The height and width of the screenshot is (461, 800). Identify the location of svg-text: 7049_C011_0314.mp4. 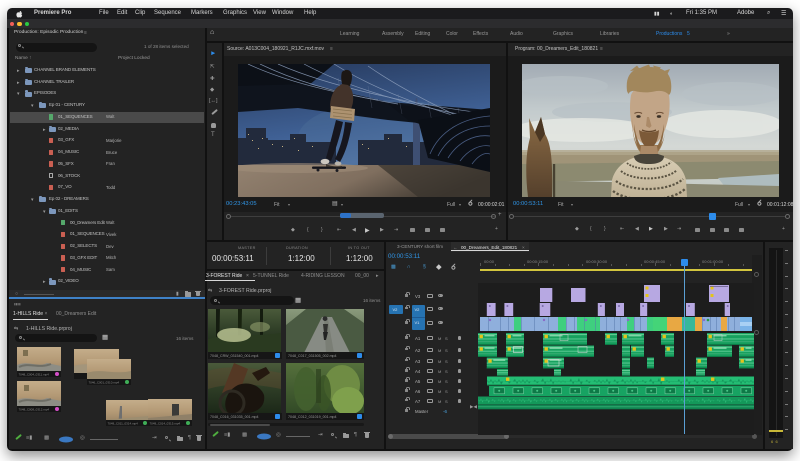
(123, 423).